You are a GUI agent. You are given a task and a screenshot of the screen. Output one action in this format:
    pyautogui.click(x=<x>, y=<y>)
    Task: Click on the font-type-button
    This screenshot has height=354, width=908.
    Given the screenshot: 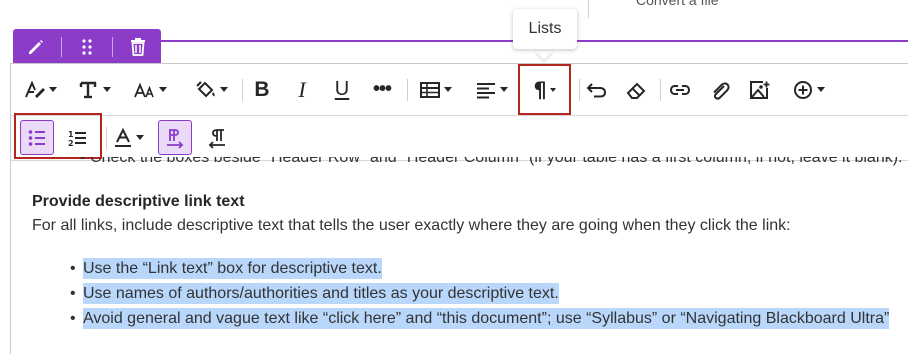 What is the action you would take?
    pyautogui.click(x=94, y=89)
    